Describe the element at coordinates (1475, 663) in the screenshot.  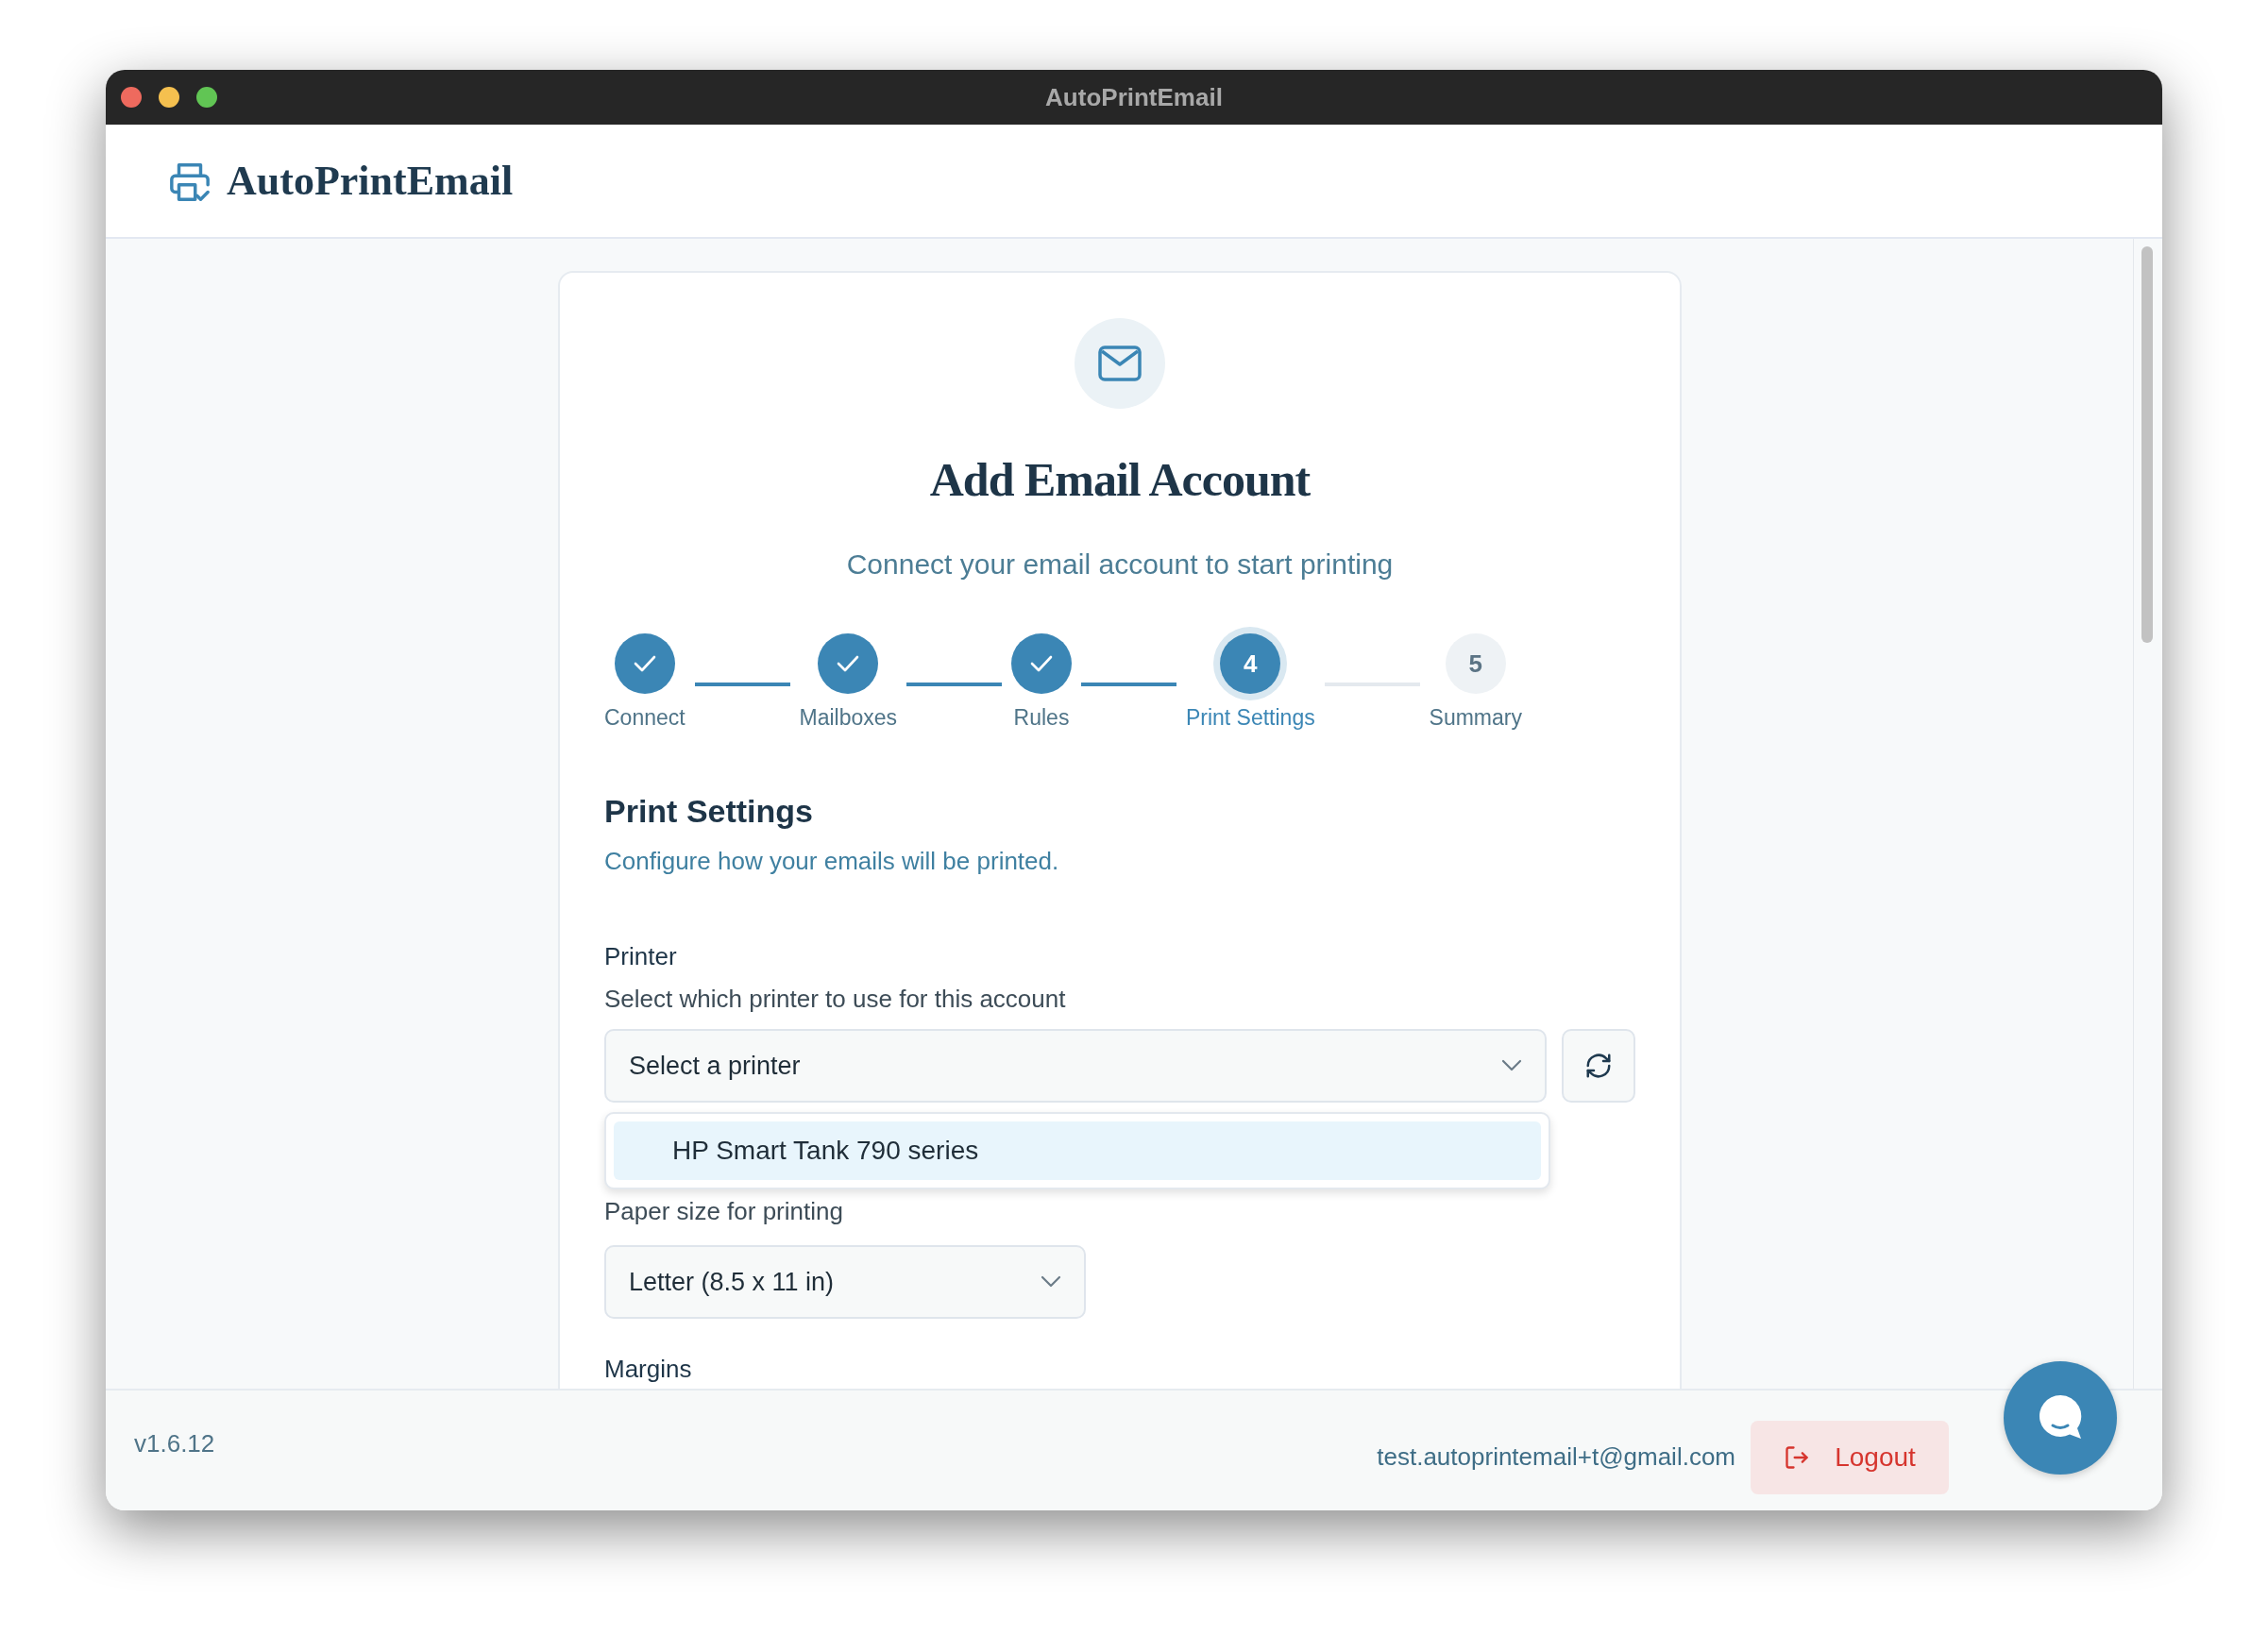
I see `step-indicator: 5` at that location.